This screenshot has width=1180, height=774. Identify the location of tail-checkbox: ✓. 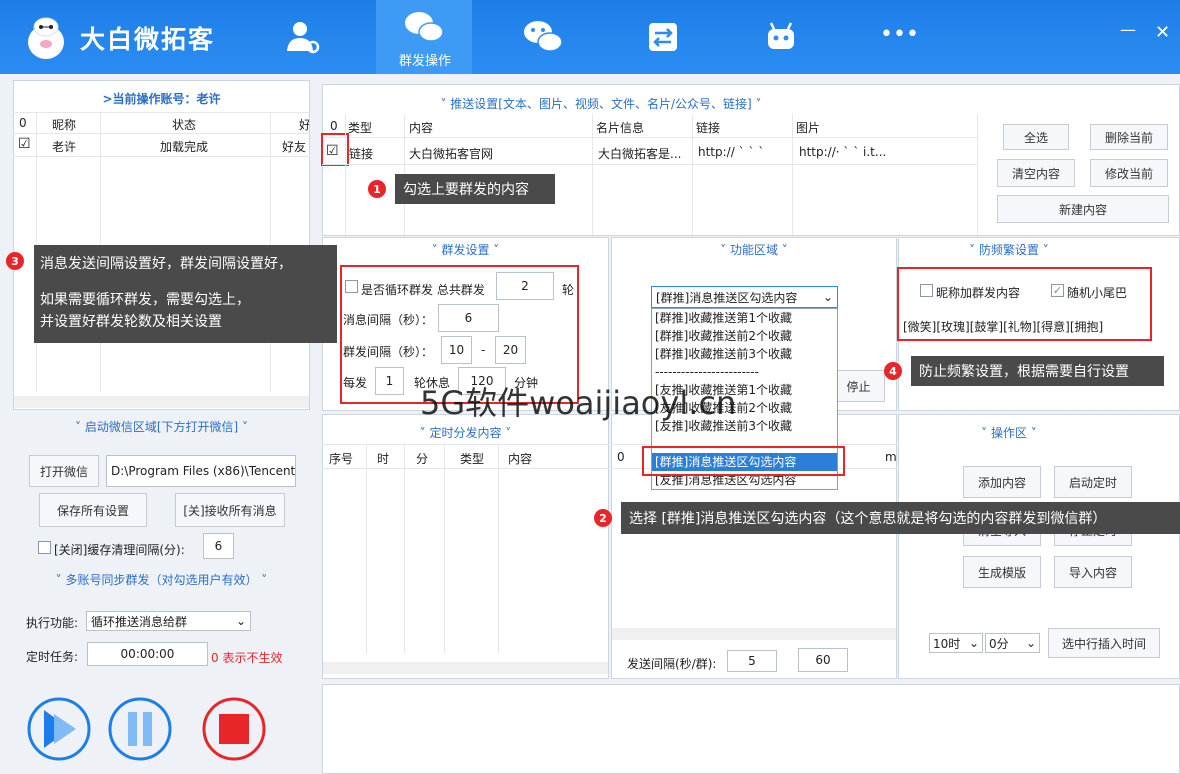
(1057, 290).